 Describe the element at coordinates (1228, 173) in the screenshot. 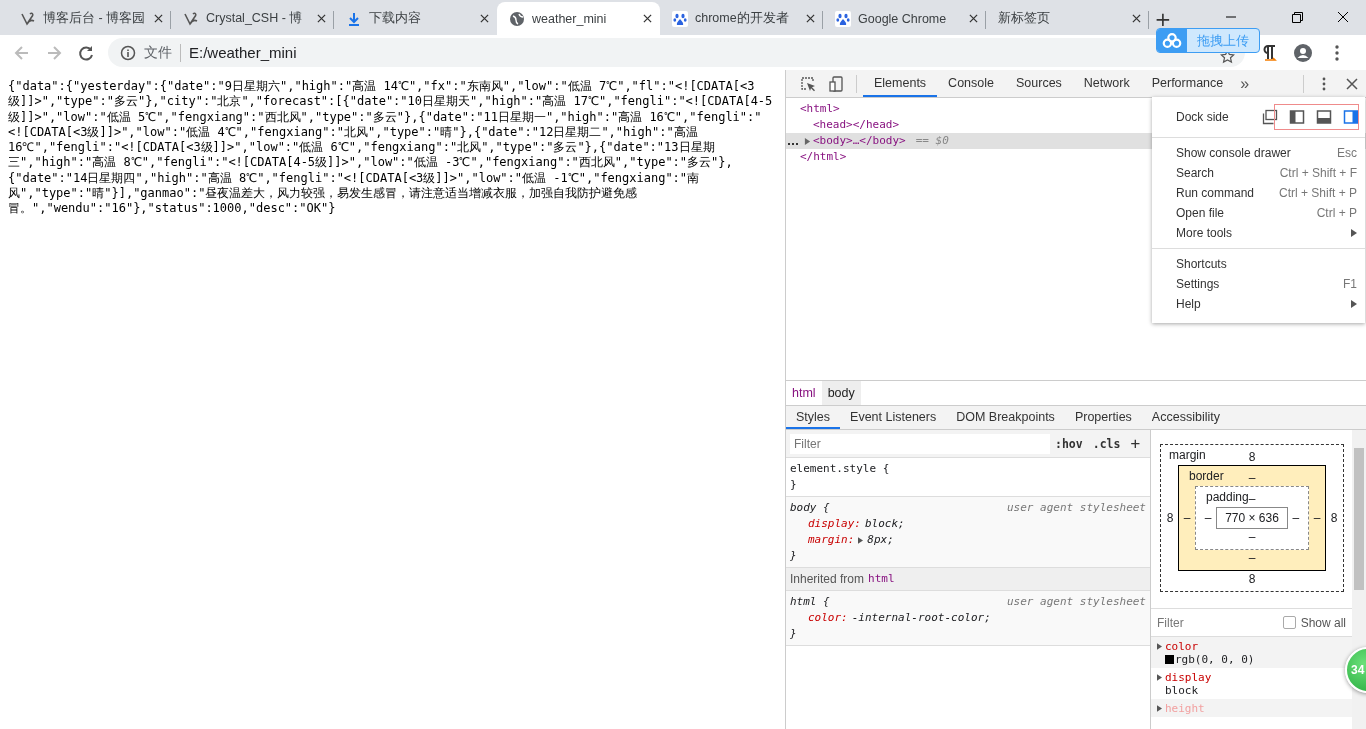

I see `menu-item: Search` at that location.